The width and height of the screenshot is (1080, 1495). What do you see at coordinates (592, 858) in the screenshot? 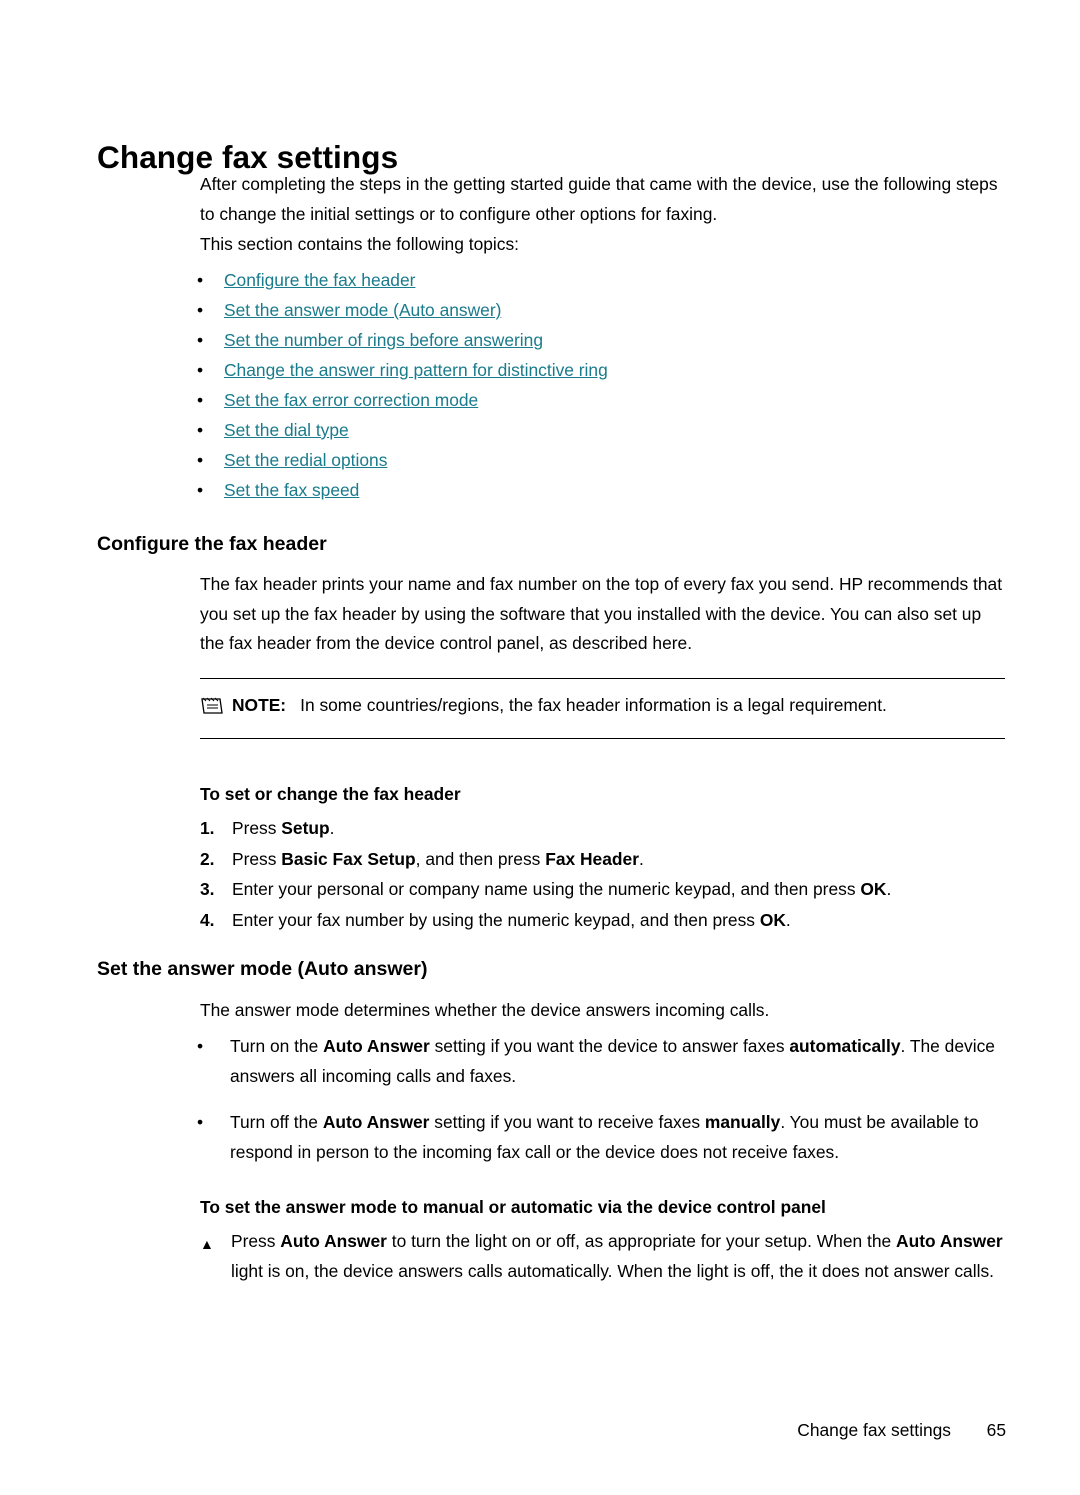
I see `step-bold-term: Fax Header` at bounding box center [592, 858].